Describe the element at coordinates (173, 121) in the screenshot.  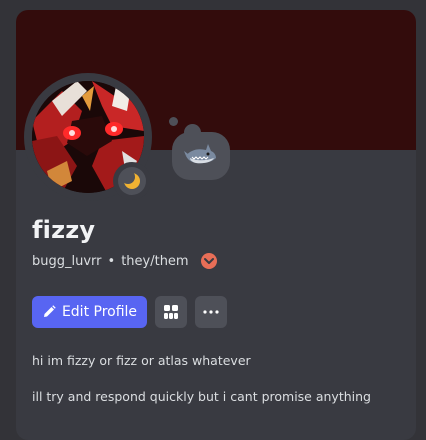
I see `status-bubble-dot` at that location.